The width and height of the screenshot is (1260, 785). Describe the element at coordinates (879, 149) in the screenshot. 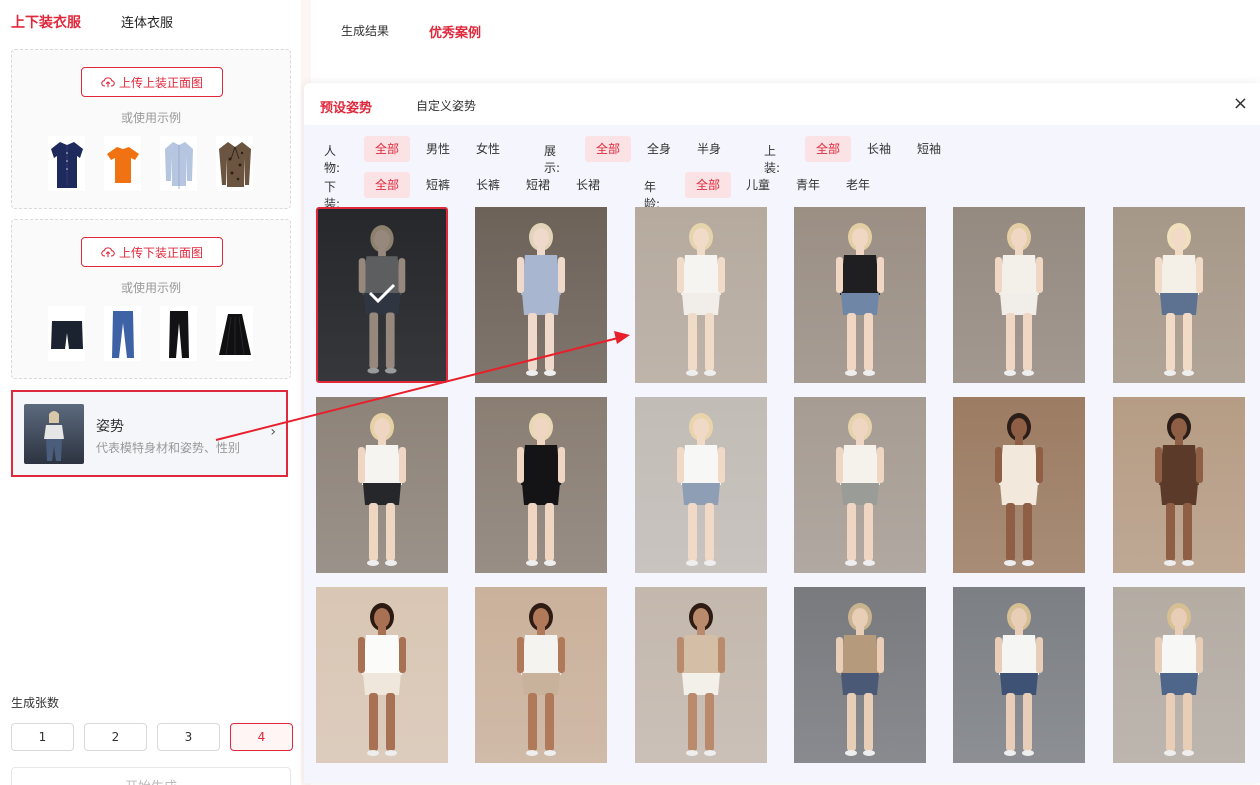

I see `filter-top-long-sleeve: 长袖` at that location.